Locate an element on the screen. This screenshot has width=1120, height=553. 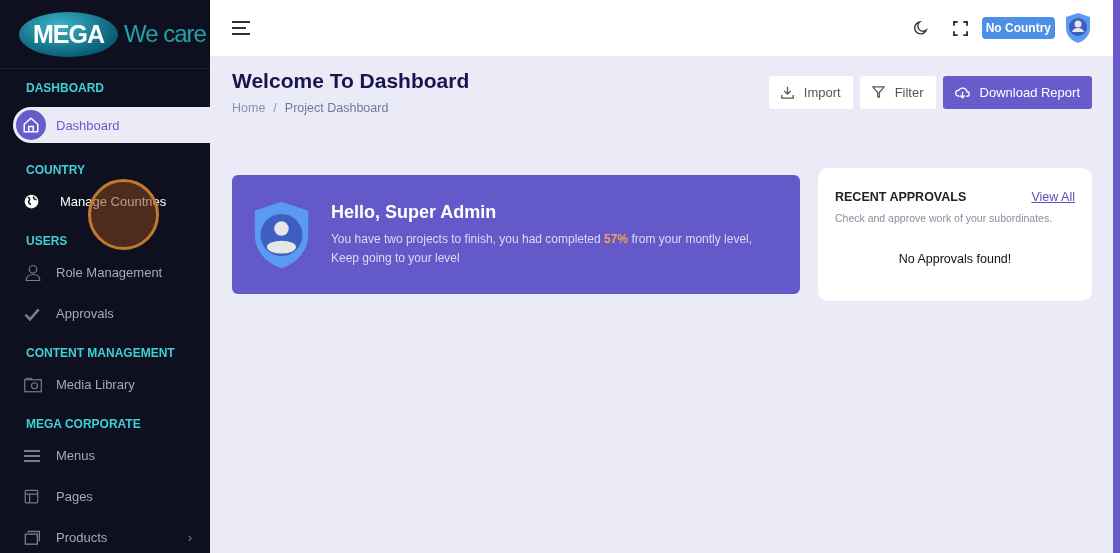
logo-badge: MEGA is located at coordinates (68, 34).